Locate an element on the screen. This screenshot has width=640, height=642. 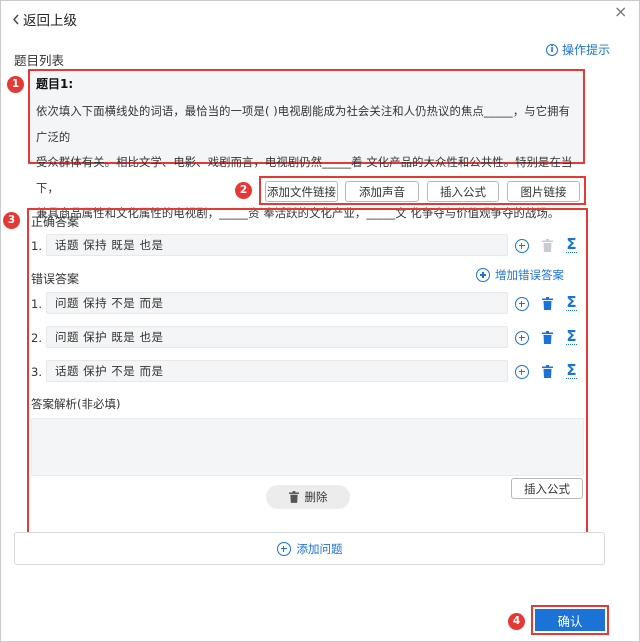
section-title: 题目列表 is located at coordinates (39, 60).